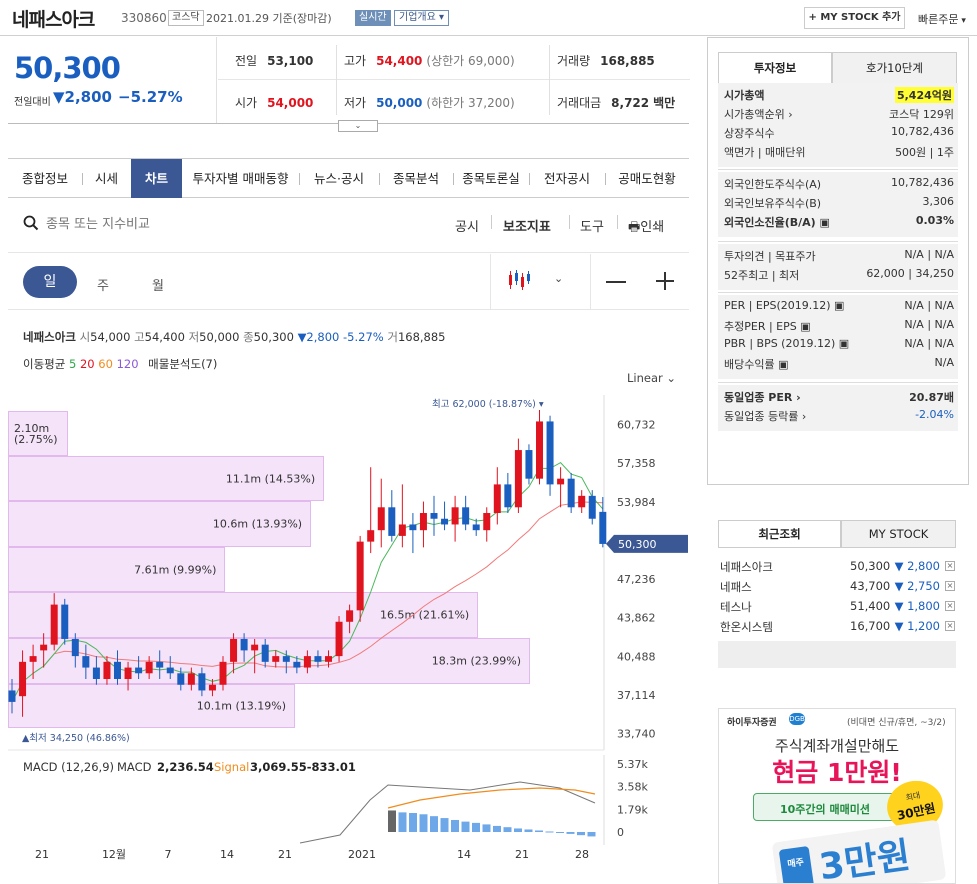 This screenshot has width=977, height=884. I want to click on invest-value: 62,000 | 34,250, so click(910, 273).